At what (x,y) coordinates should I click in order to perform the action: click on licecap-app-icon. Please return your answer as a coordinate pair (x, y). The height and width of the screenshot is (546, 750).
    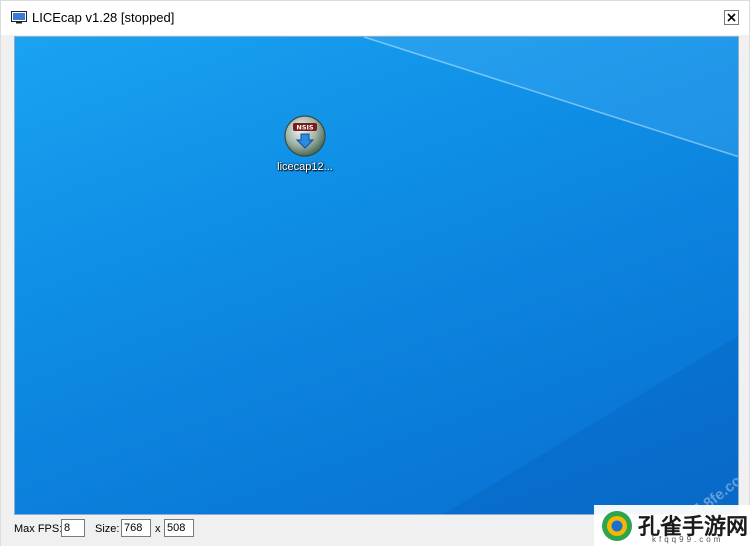
    Looking at the image, I should click on (19, 17).